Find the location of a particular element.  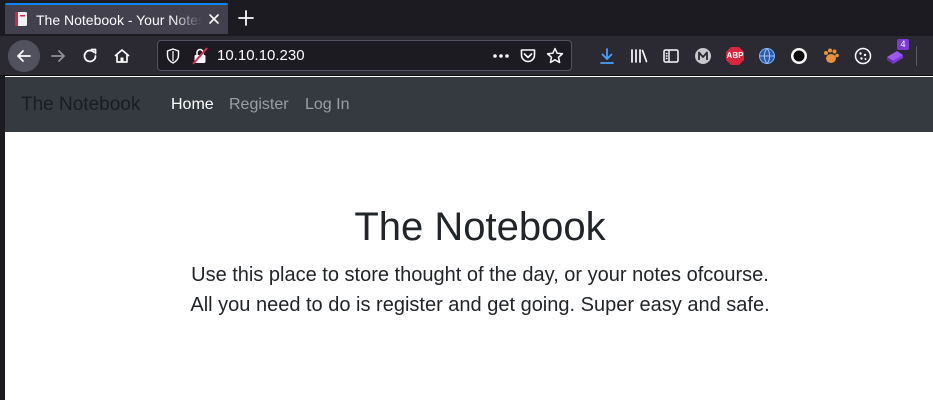

toolbar-divider is located at coordinates (916, 56).